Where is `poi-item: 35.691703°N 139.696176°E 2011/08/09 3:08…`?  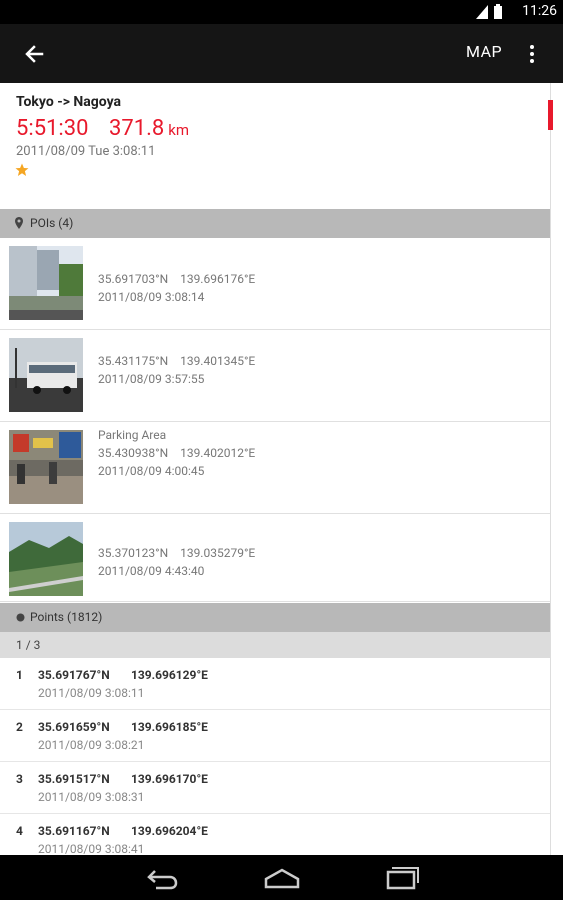
poi-item: 35.691703°N 139.696176°E 2011/08/09 3:08… is located at coordinates (275, 284).